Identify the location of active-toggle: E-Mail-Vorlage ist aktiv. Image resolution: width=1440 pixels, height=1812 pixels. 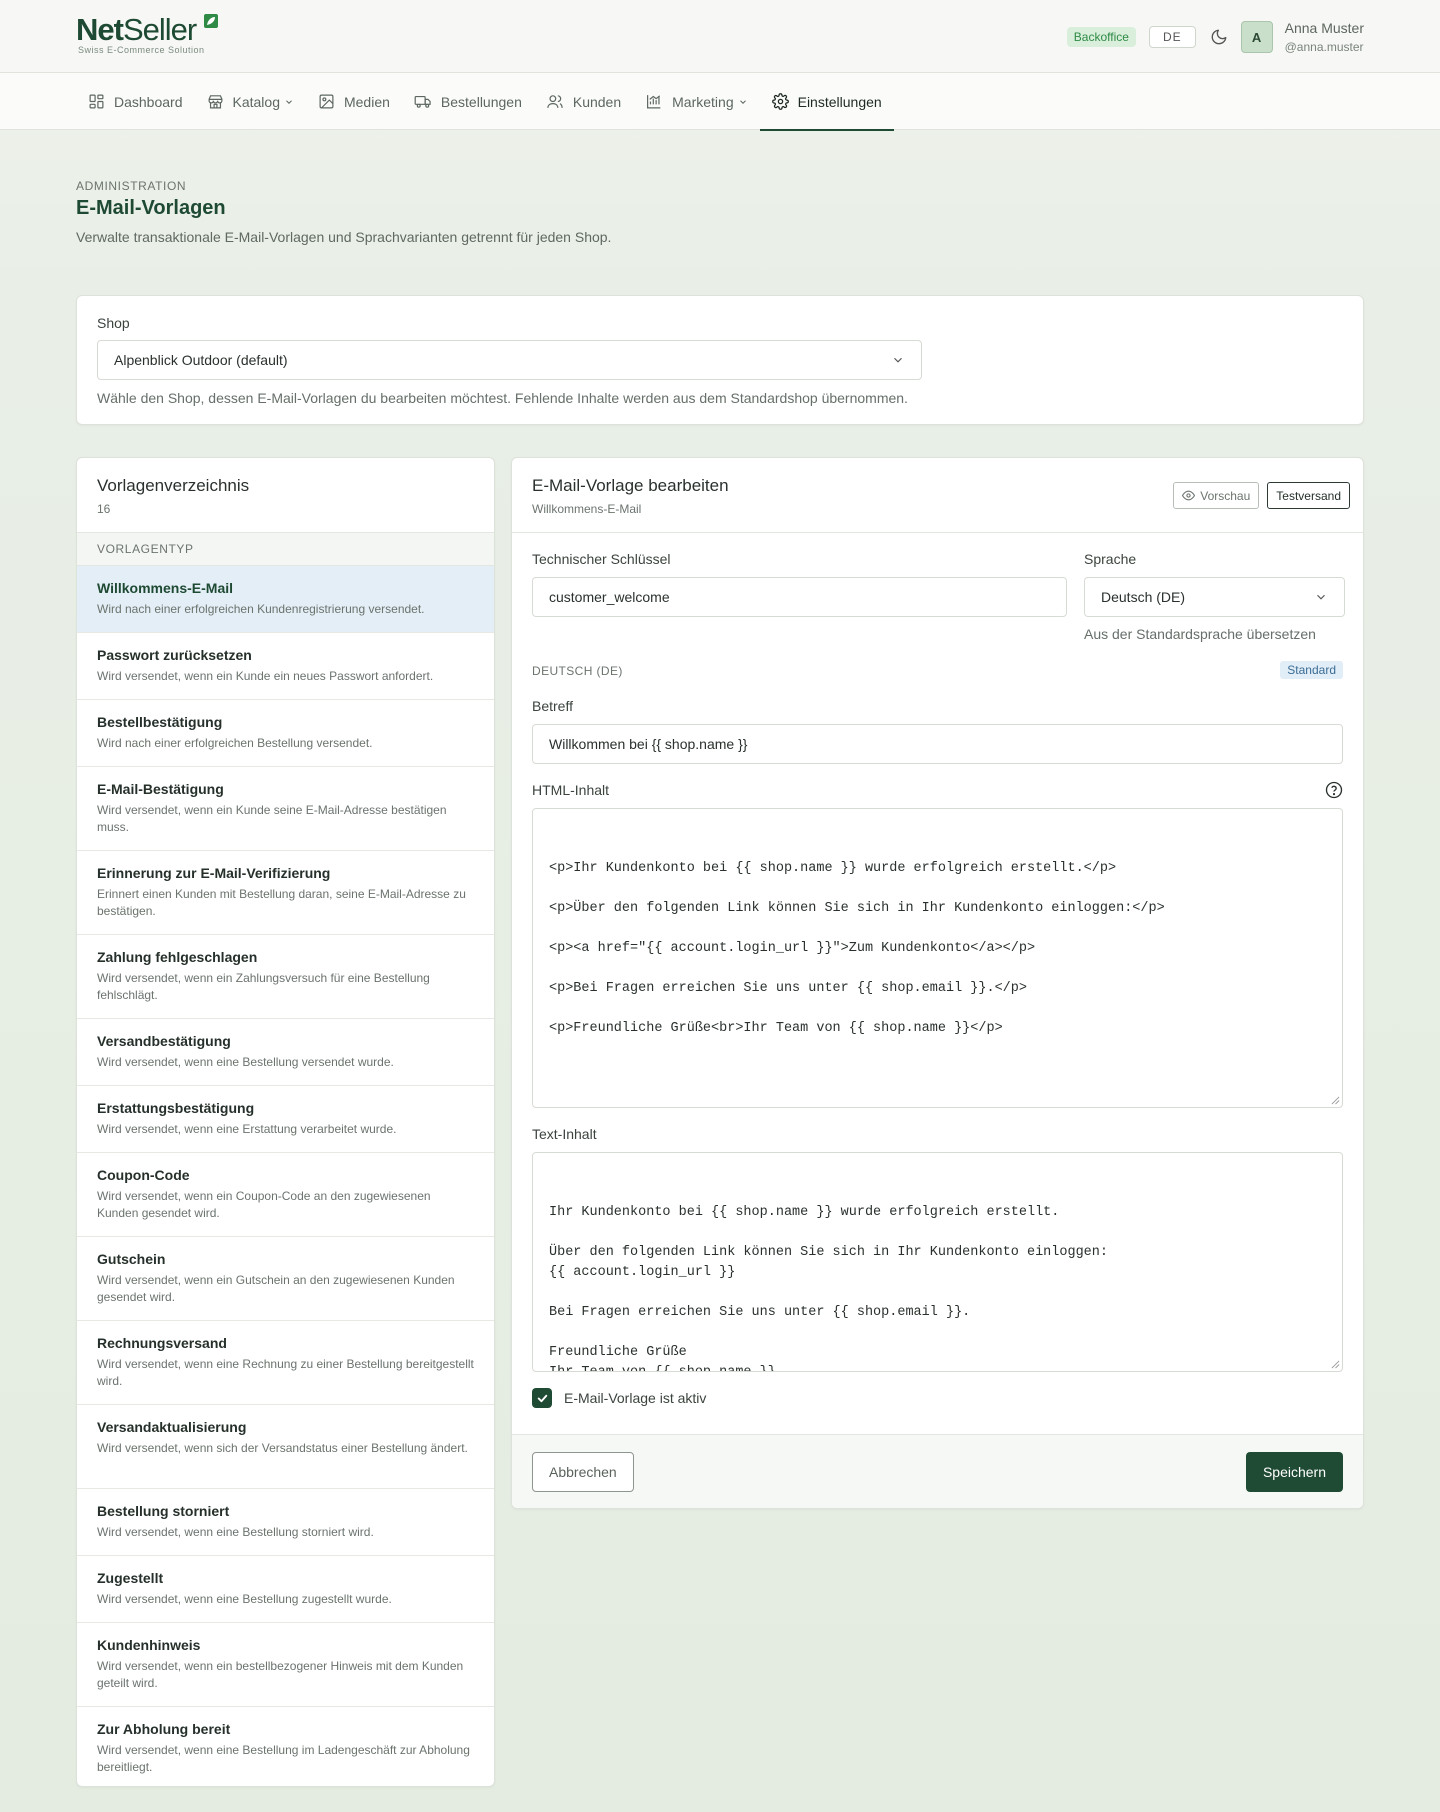
(619, 1398).